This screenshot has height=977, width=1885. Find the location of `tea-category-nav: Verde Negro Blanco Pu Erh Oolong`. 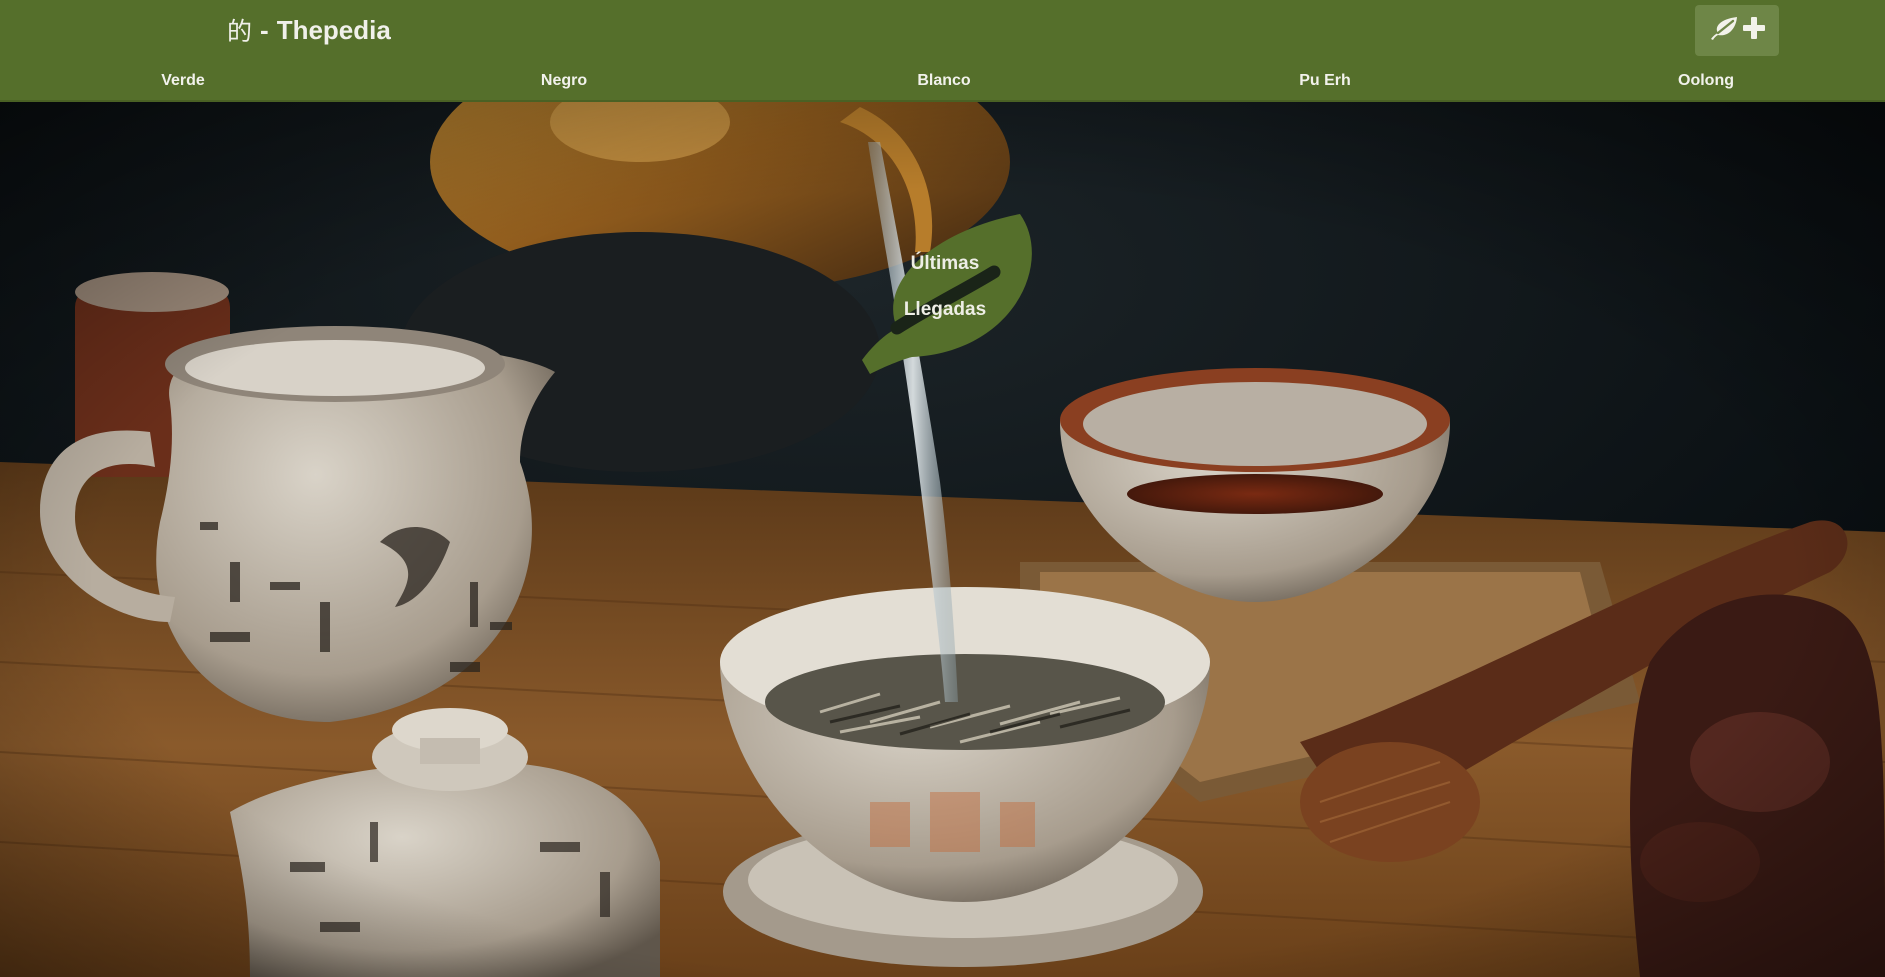

tea-category-nav: Verde Negro Blanco Pu Erh Oolong is located at coordinates (942, 84).